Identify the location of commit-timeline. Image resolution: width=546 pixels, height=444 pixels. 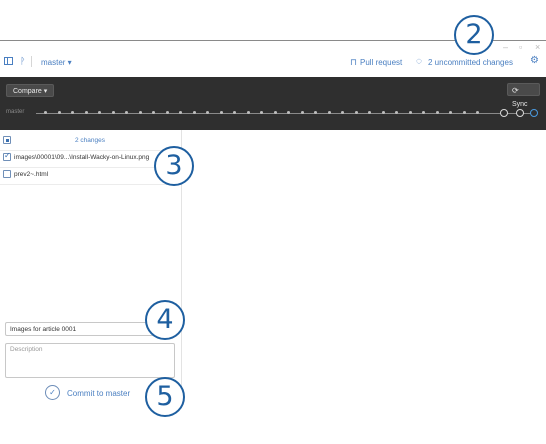
(287, 112).